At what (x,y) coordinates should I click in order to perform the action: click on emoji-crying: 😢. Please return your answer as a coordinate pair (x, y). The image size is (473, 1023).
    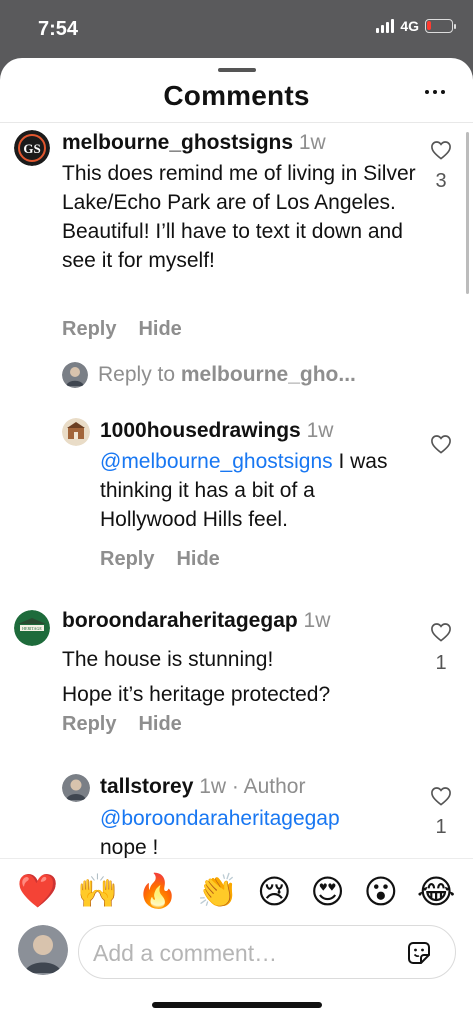
    Looking at the image, I should click on (274, 891).